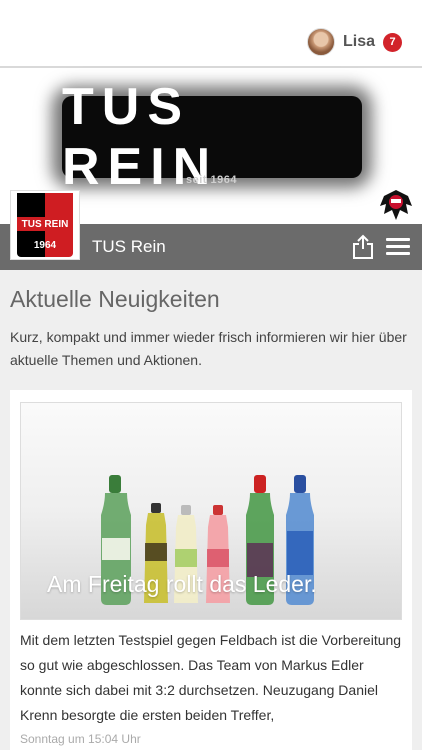 This screenshot has width=422, height=750. Describe the element at coordinates (363, 247) in the screenshot. I see `share-icon` at that location.